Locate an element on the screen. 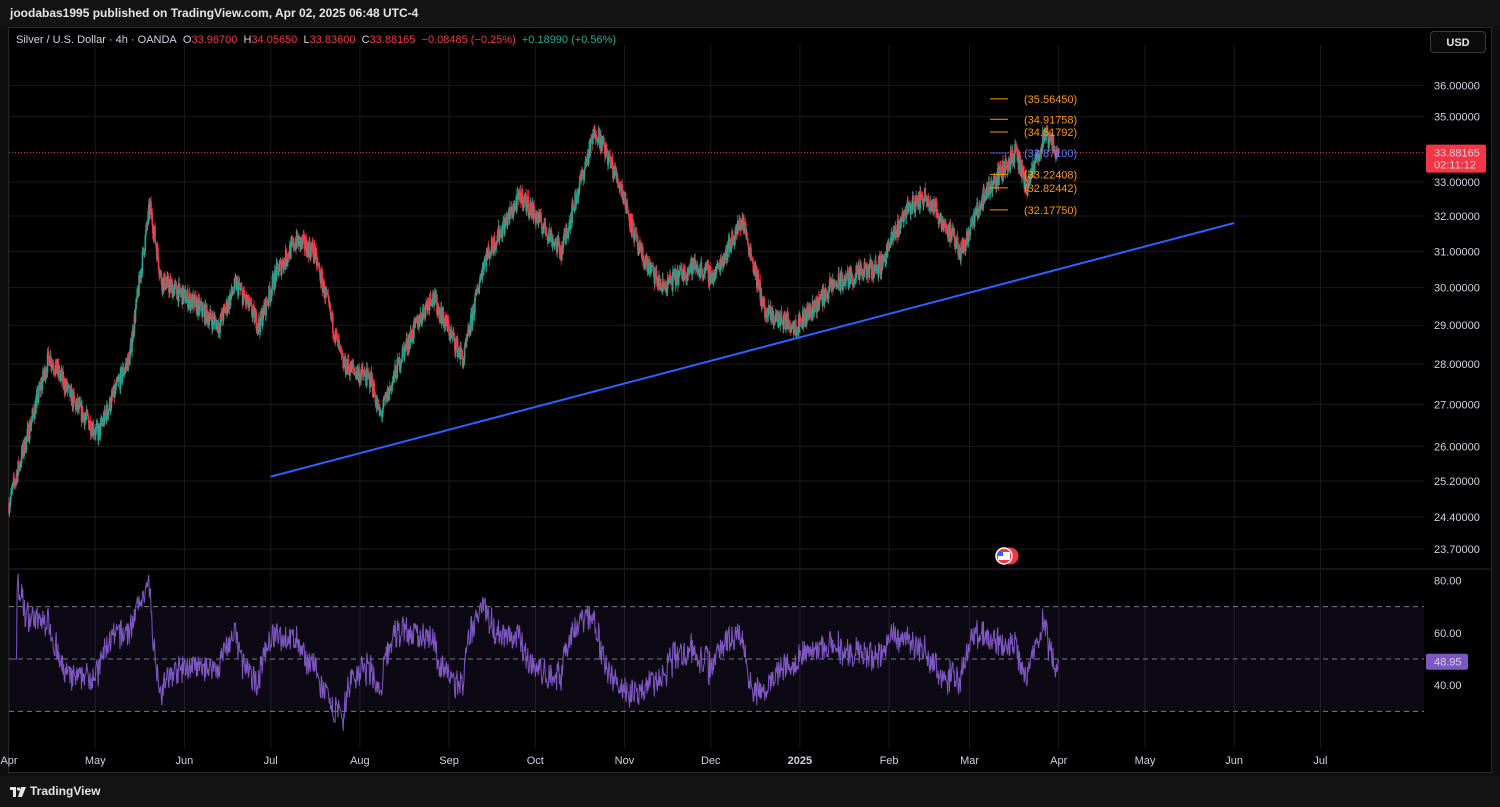 The height and width of the screenshot is (807, 1500). y-tick-label: 24.40000 is located at coordinates (1457, 518).